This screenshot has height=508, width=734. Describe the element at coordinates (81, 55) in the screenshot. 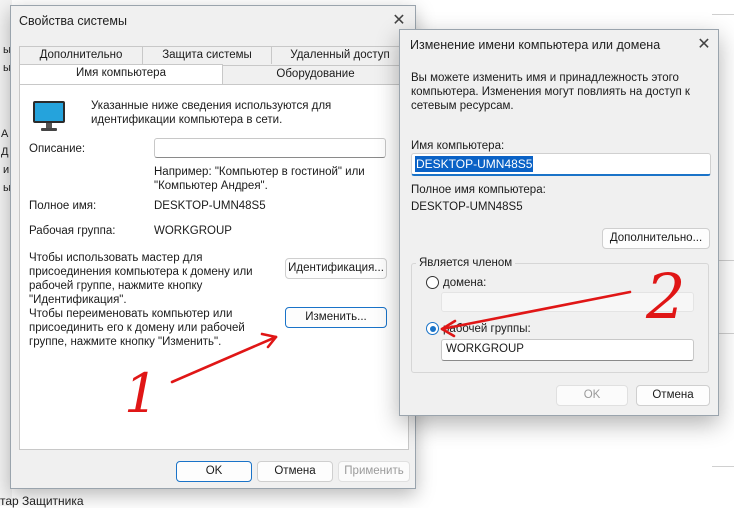

I see `tab-advanced: Дополнительно` at that location.